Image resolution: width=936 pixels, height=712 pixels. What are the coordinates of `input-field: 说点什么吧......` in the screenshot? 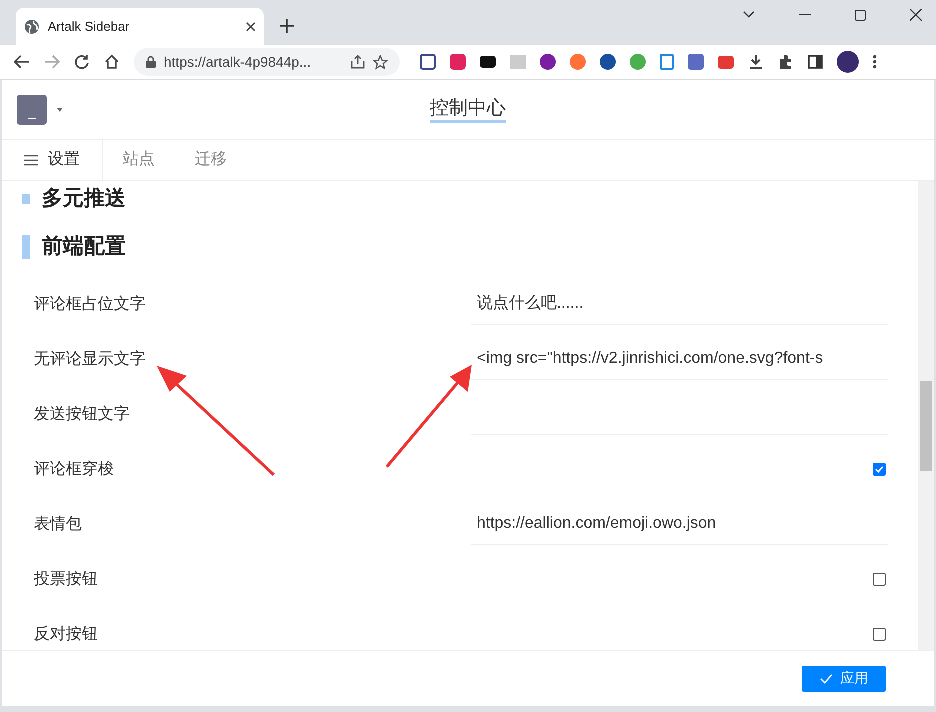 It's located at (679, 304).